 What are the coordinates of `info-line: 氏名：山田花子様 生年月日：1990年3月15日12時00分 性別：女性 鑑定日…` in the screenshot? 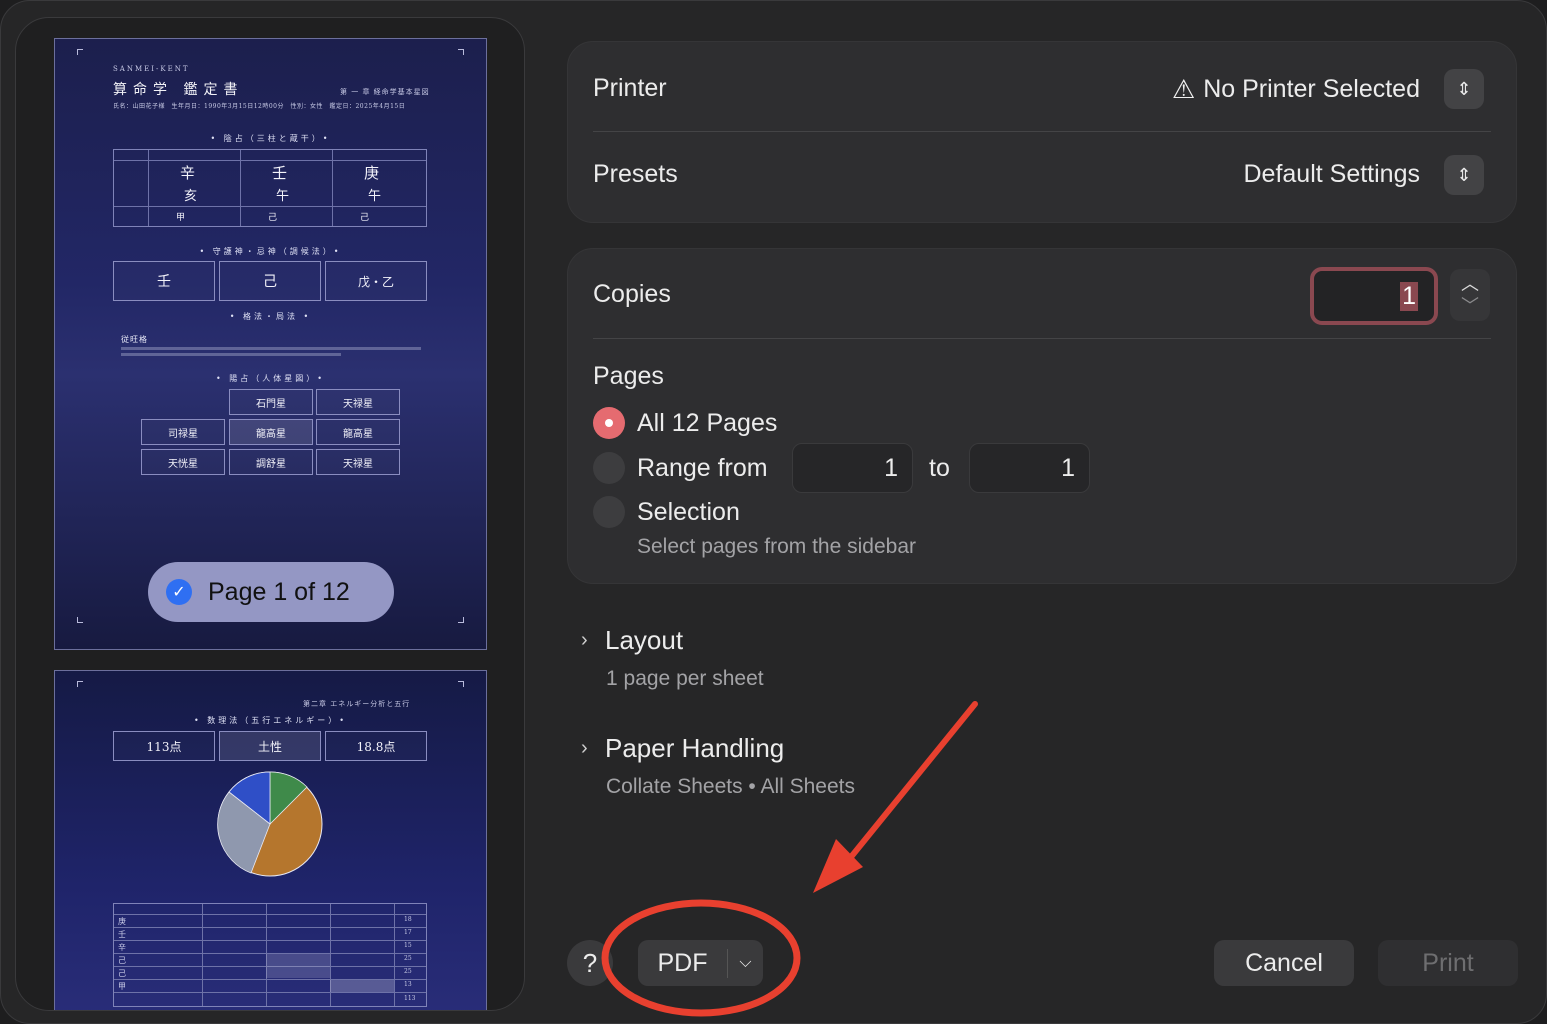 It's located at (259, 106).